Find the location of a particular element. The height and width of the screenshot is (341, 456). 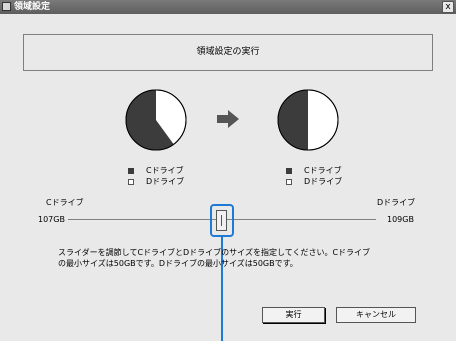

before-legend: Cドライブ Dドライブ is located at coordinates (156, 176).